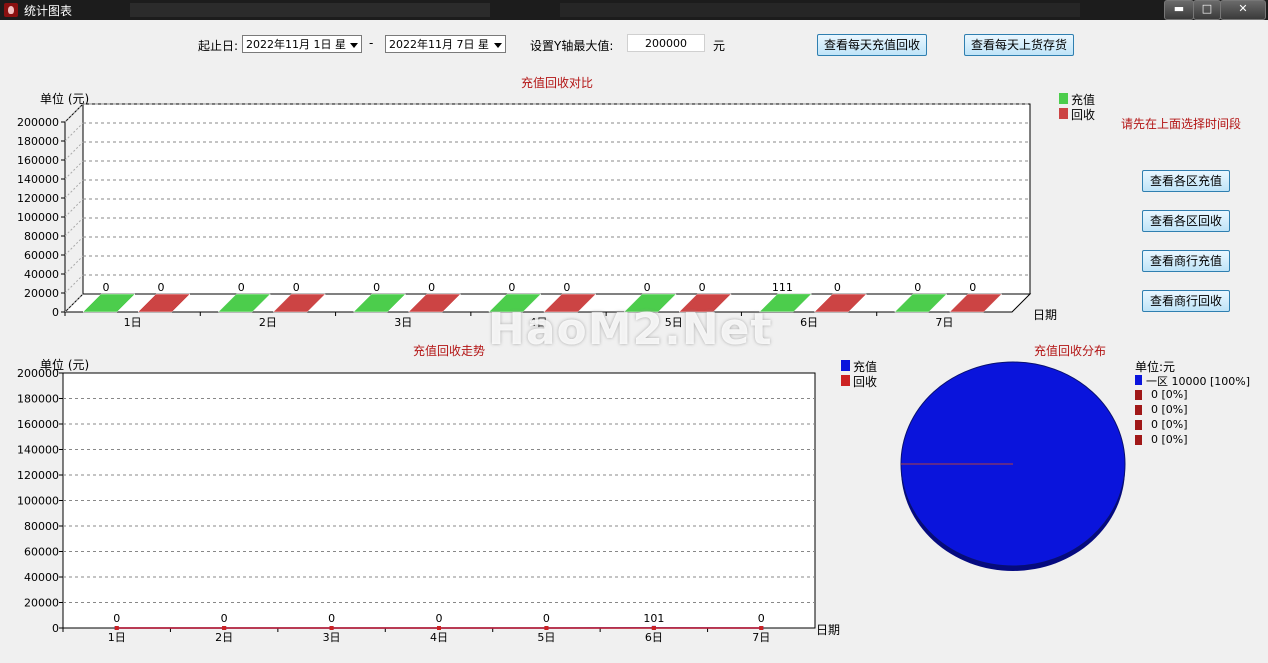 This screenshot has width=1268, height=663. I want to click on bar-y-tick-label: 140000, so click(38, 179).